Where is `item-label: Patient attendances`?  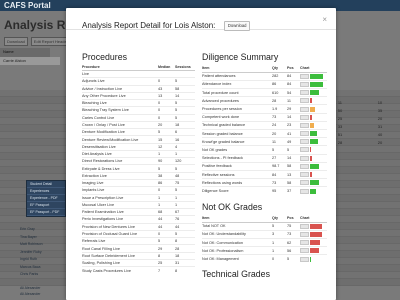 item-label: Patient attendances is located at coordinates (237, 76).